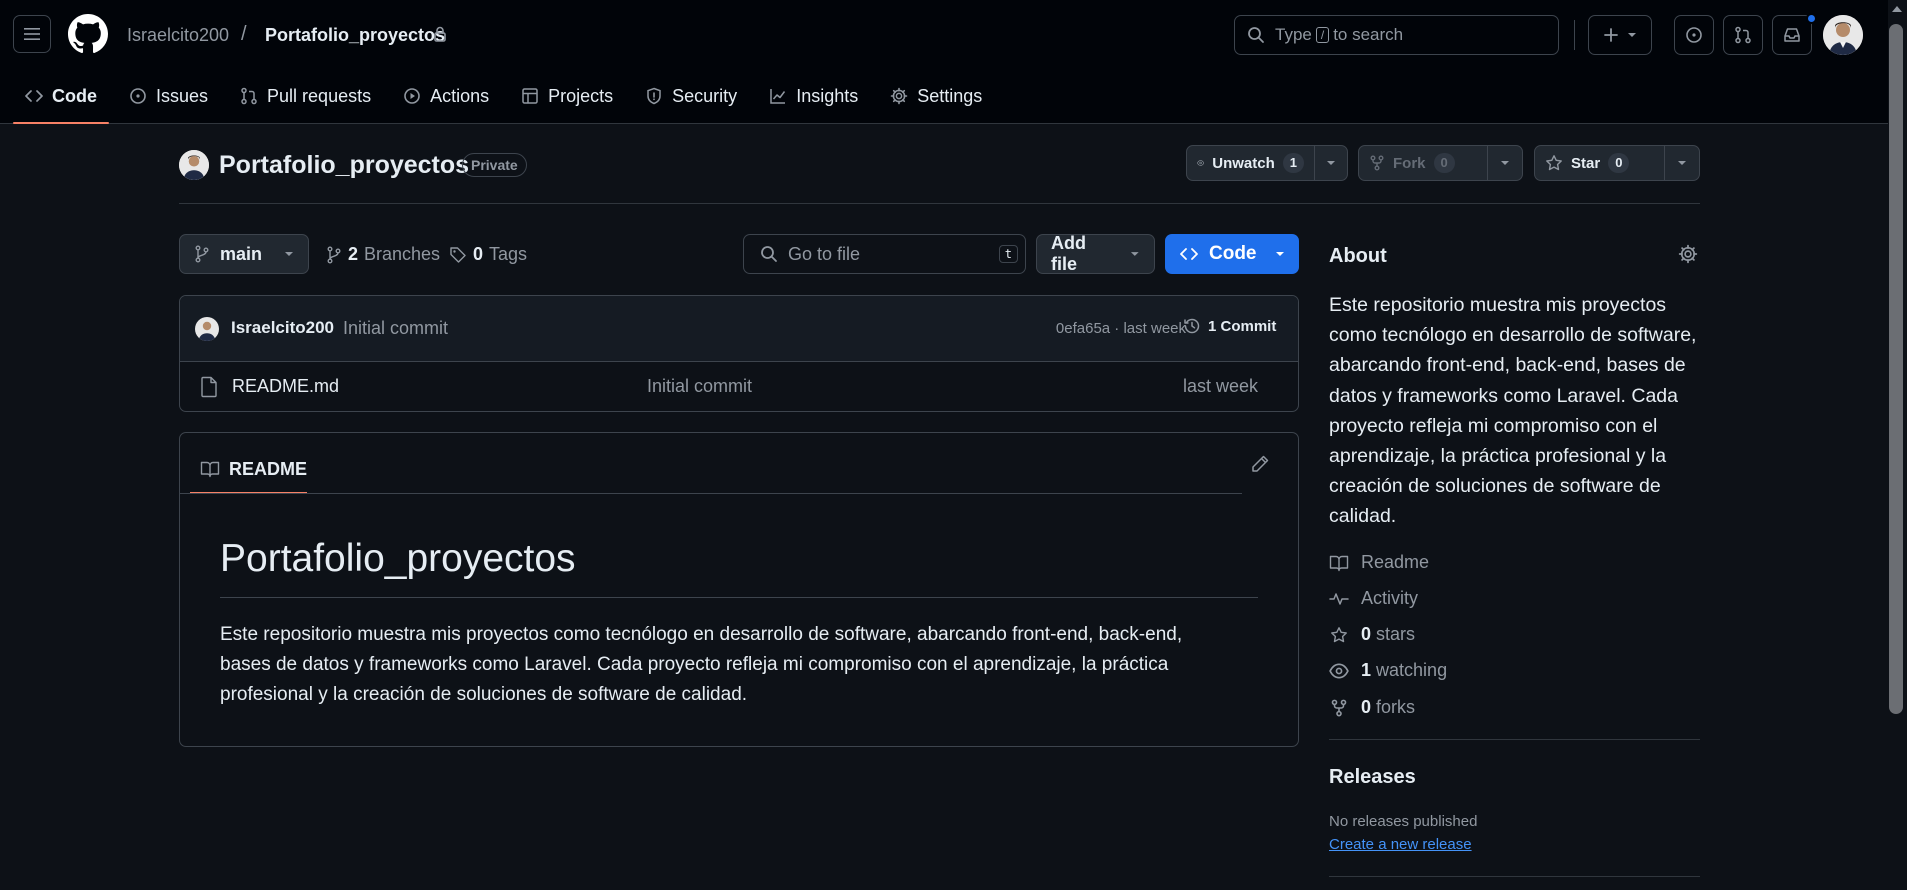 The height and width of the screenshot is (890, 1907). I want to click on fork-dropdown, so click(1505, 163).